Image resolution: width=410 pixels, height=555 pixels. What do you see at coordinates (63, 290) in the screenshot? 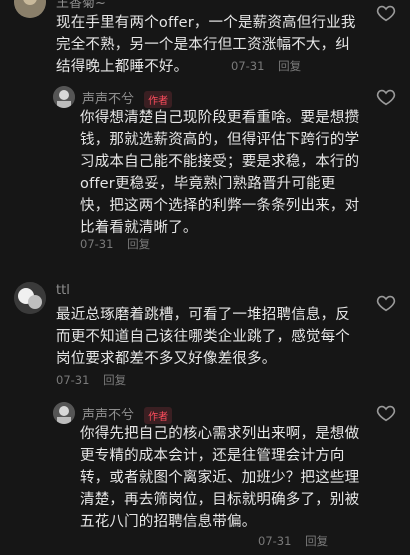
I see `comment-user-name: ttl` at bounding box center [63, 290].